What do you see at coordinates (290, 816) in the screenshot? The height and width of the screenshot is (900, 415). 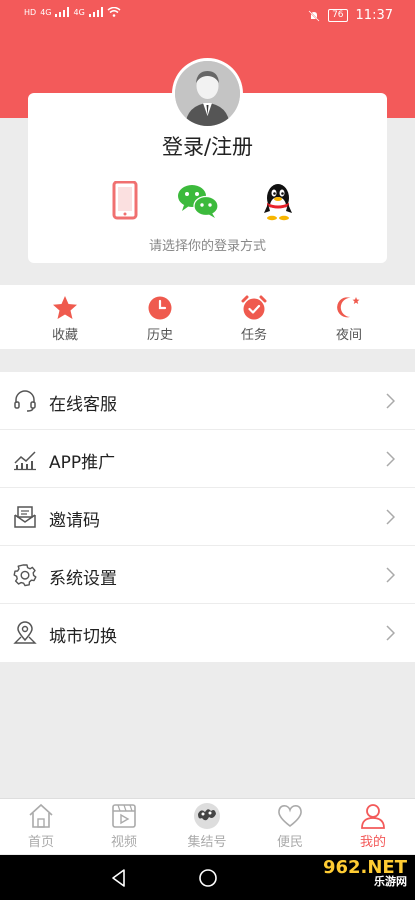 I see `heart-icon` at bounding box center [290, 816].